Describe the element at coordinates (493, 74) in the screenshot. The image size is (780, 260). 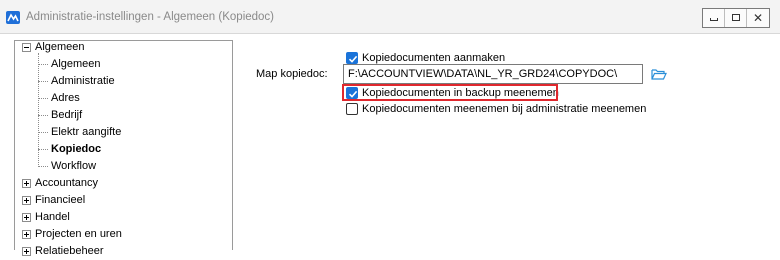
I see `copydoc-folder-input` at that location.